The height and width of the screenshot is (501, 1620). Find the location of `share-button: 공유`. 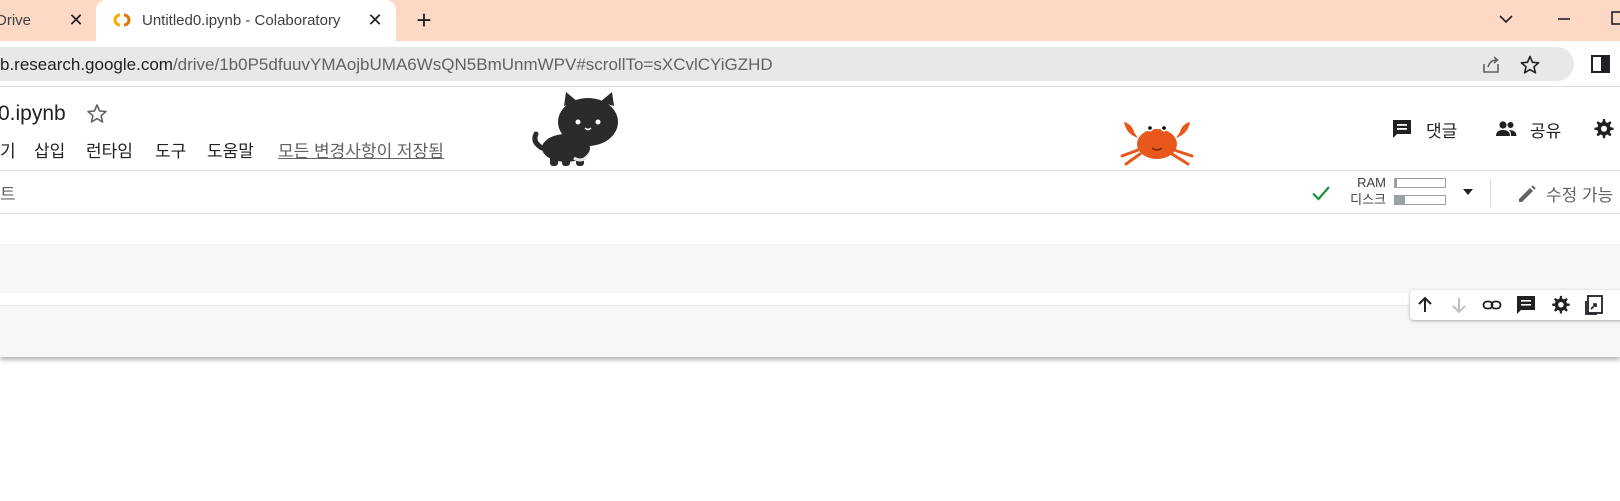

share-button: 공유 is located at coordinates (1527, 129).